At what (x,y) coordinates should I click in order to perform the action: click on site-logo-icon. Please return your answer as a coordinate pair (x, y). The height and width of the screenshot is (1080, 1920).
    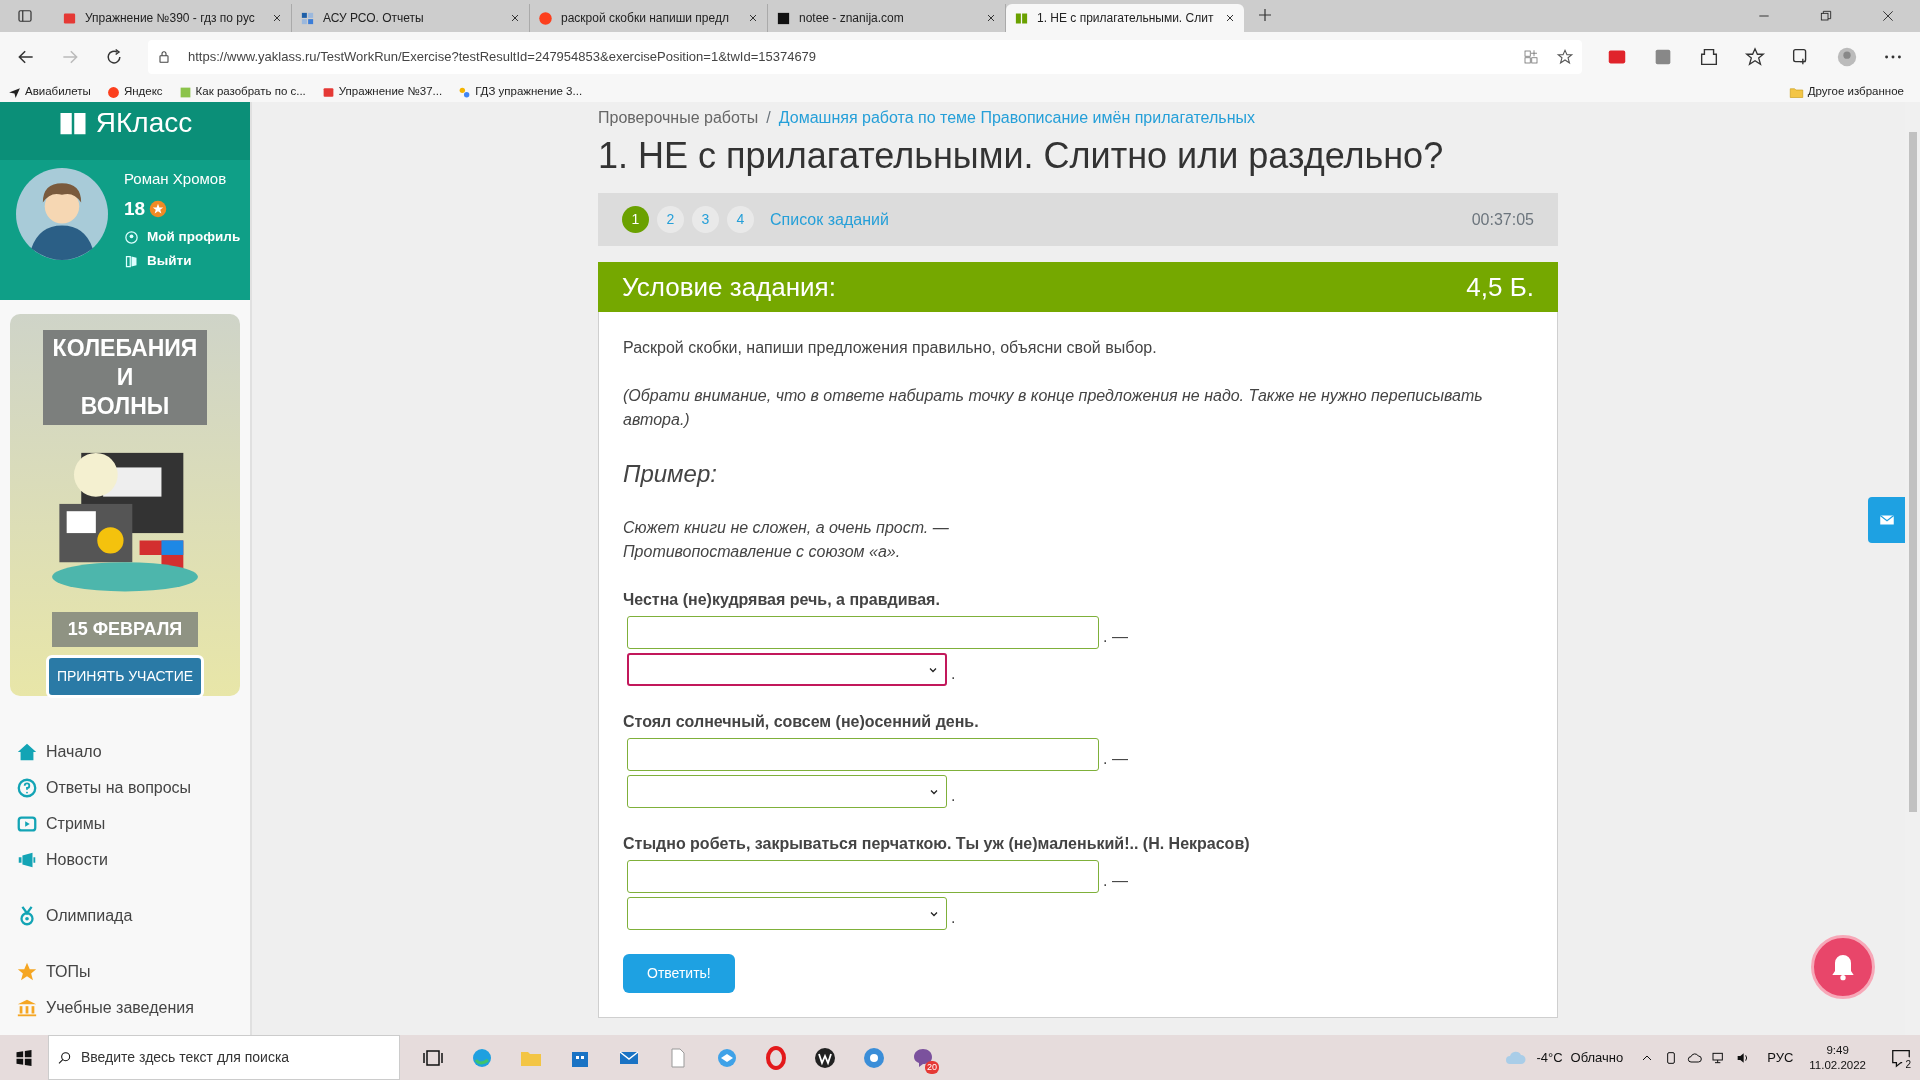
    Looking at the image, I should click on (328, 92).